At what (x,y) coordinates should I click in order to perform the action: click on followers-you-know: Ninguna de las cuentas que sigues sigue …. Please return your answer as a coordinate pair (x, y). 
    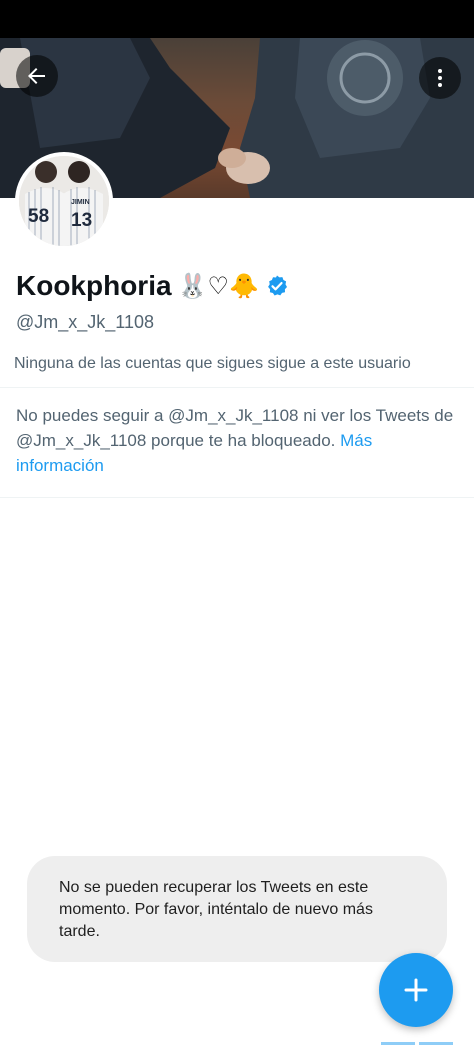
    Looking at the image, I should click on (212, 364).